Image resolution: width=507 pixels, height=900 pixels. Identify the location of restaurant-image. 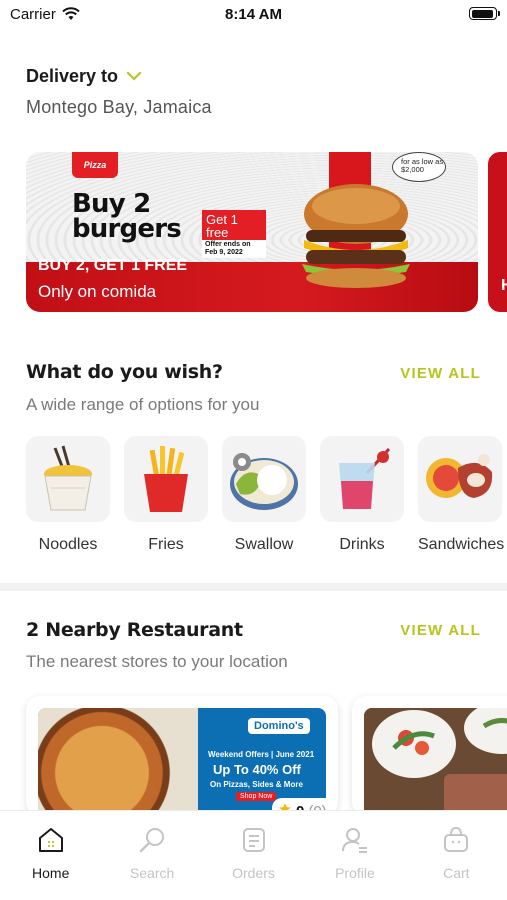
(435, 762).